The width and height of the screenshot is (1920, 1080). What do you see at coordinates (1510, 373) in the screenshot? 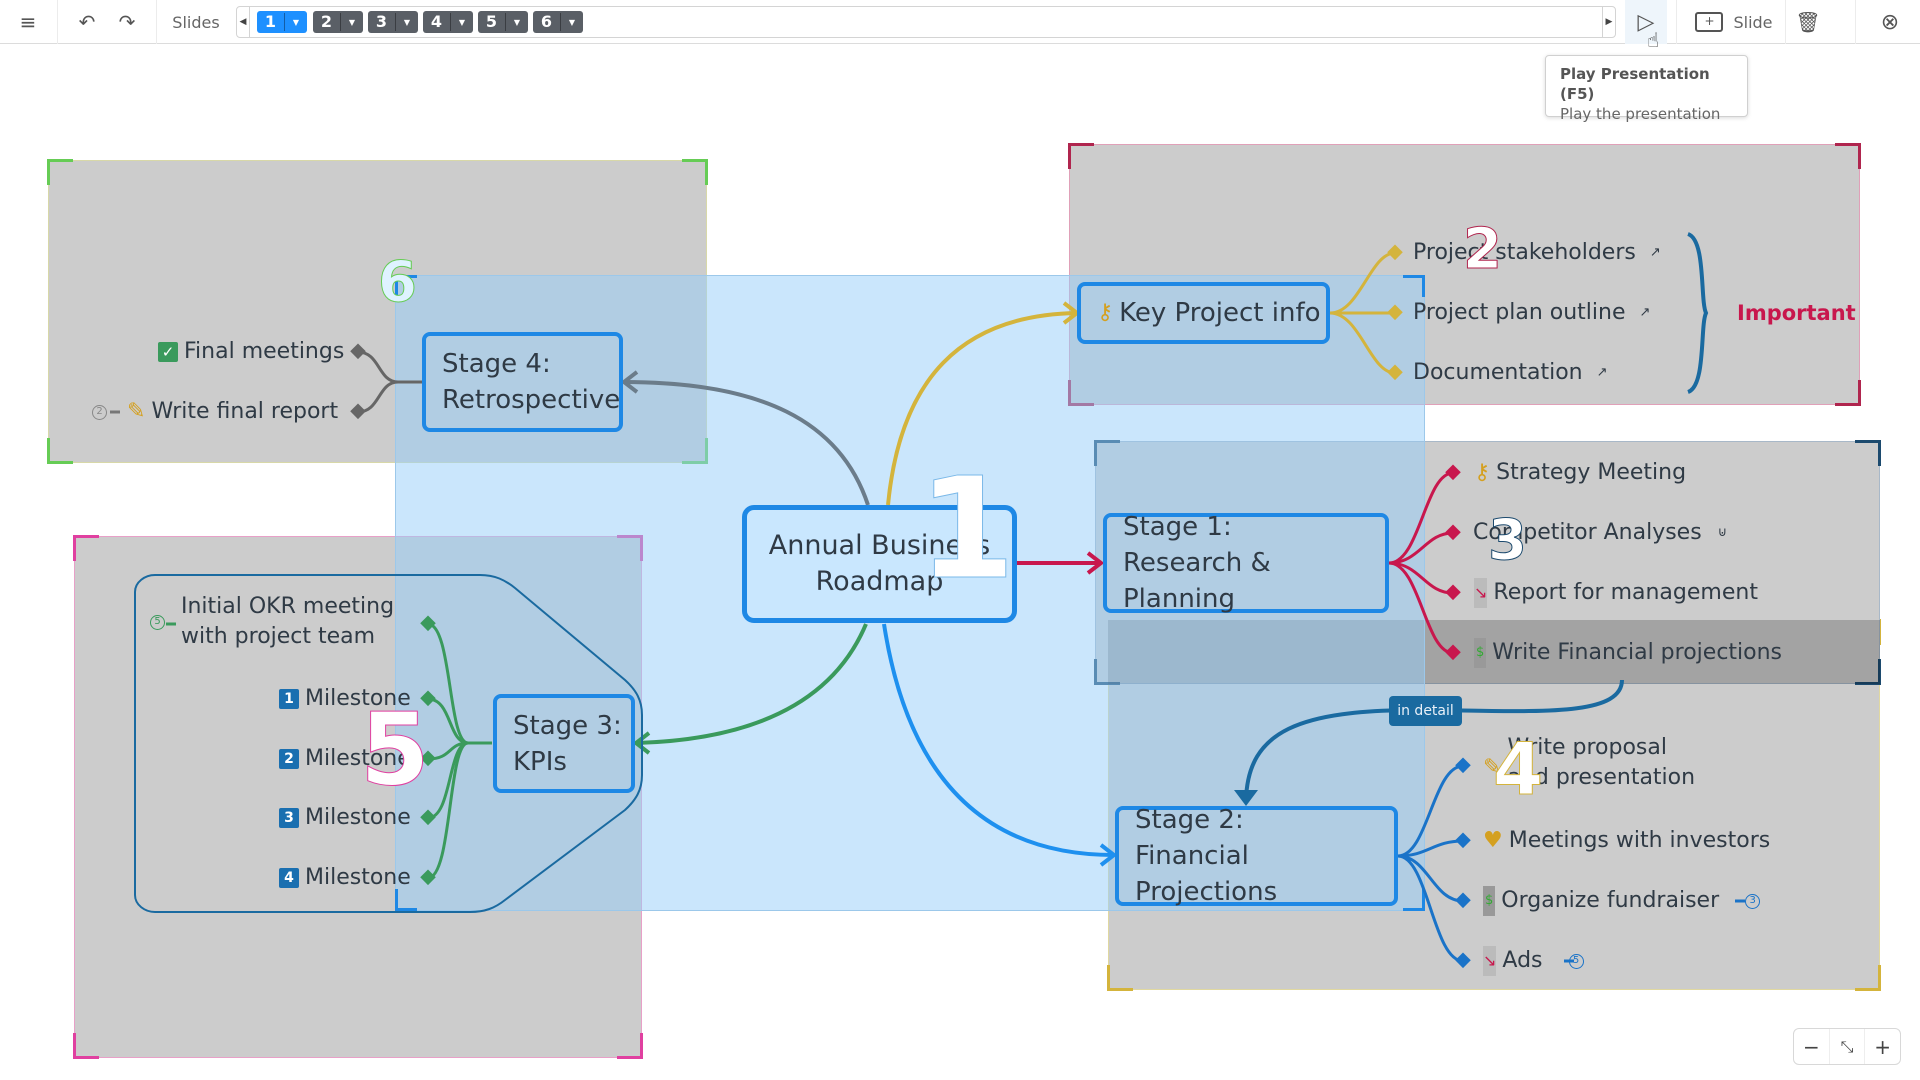
I see `subtopic-documentation: Documentation ↗` at bounding box center [1510, 373].